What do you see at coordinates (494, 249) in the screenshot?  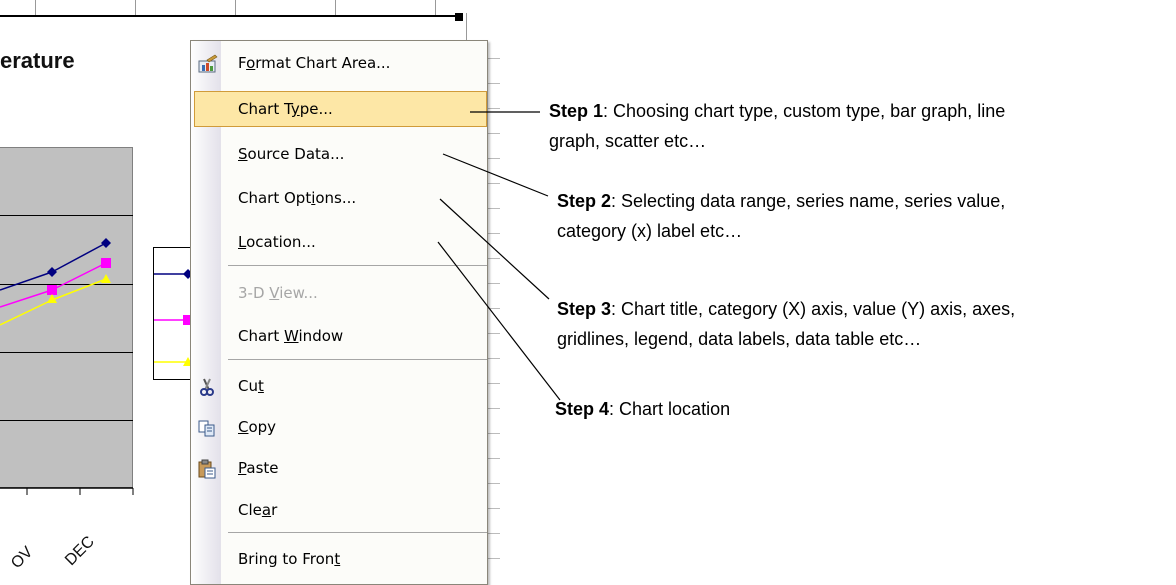 I see `step3-callout-line` at bounding box center [494, 249].